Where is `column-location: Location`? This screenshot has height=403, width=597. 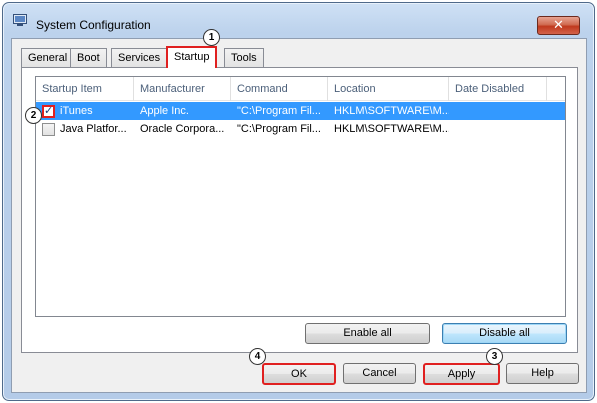 column-location: Location is located at coordinates (388, 89).